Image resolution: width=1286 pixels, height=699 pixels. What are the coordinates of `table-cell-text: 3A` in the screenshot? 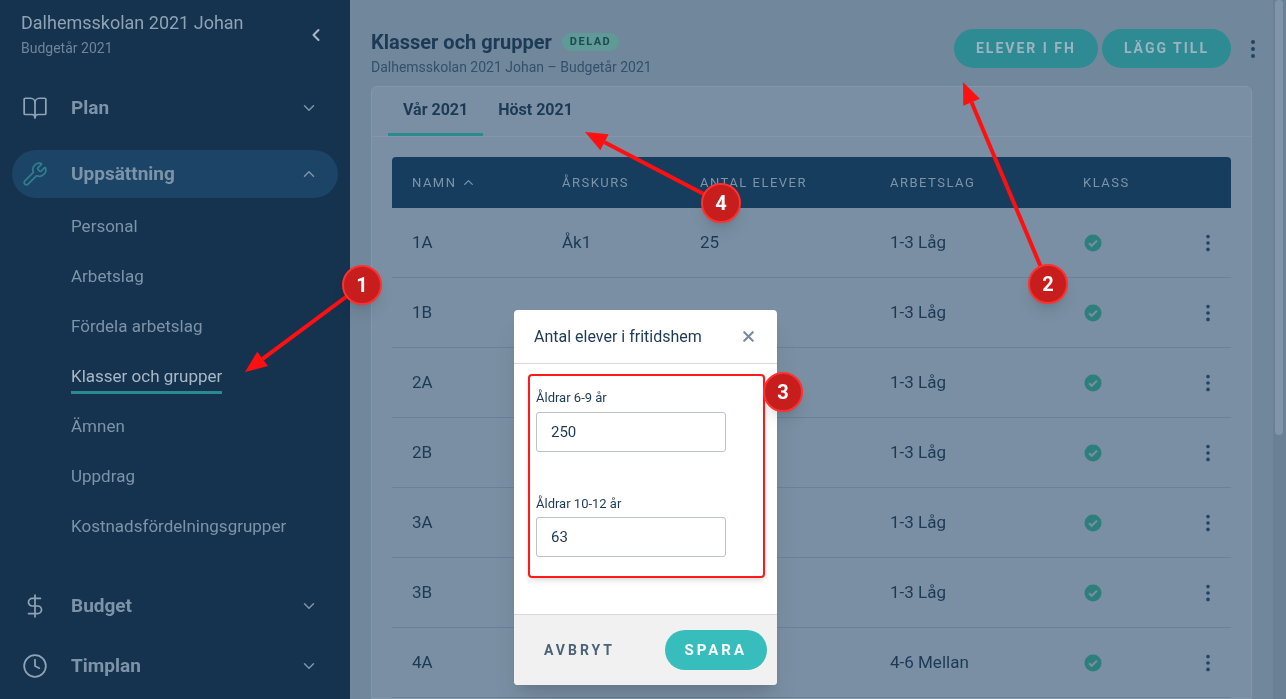 It's located at (423, 522).